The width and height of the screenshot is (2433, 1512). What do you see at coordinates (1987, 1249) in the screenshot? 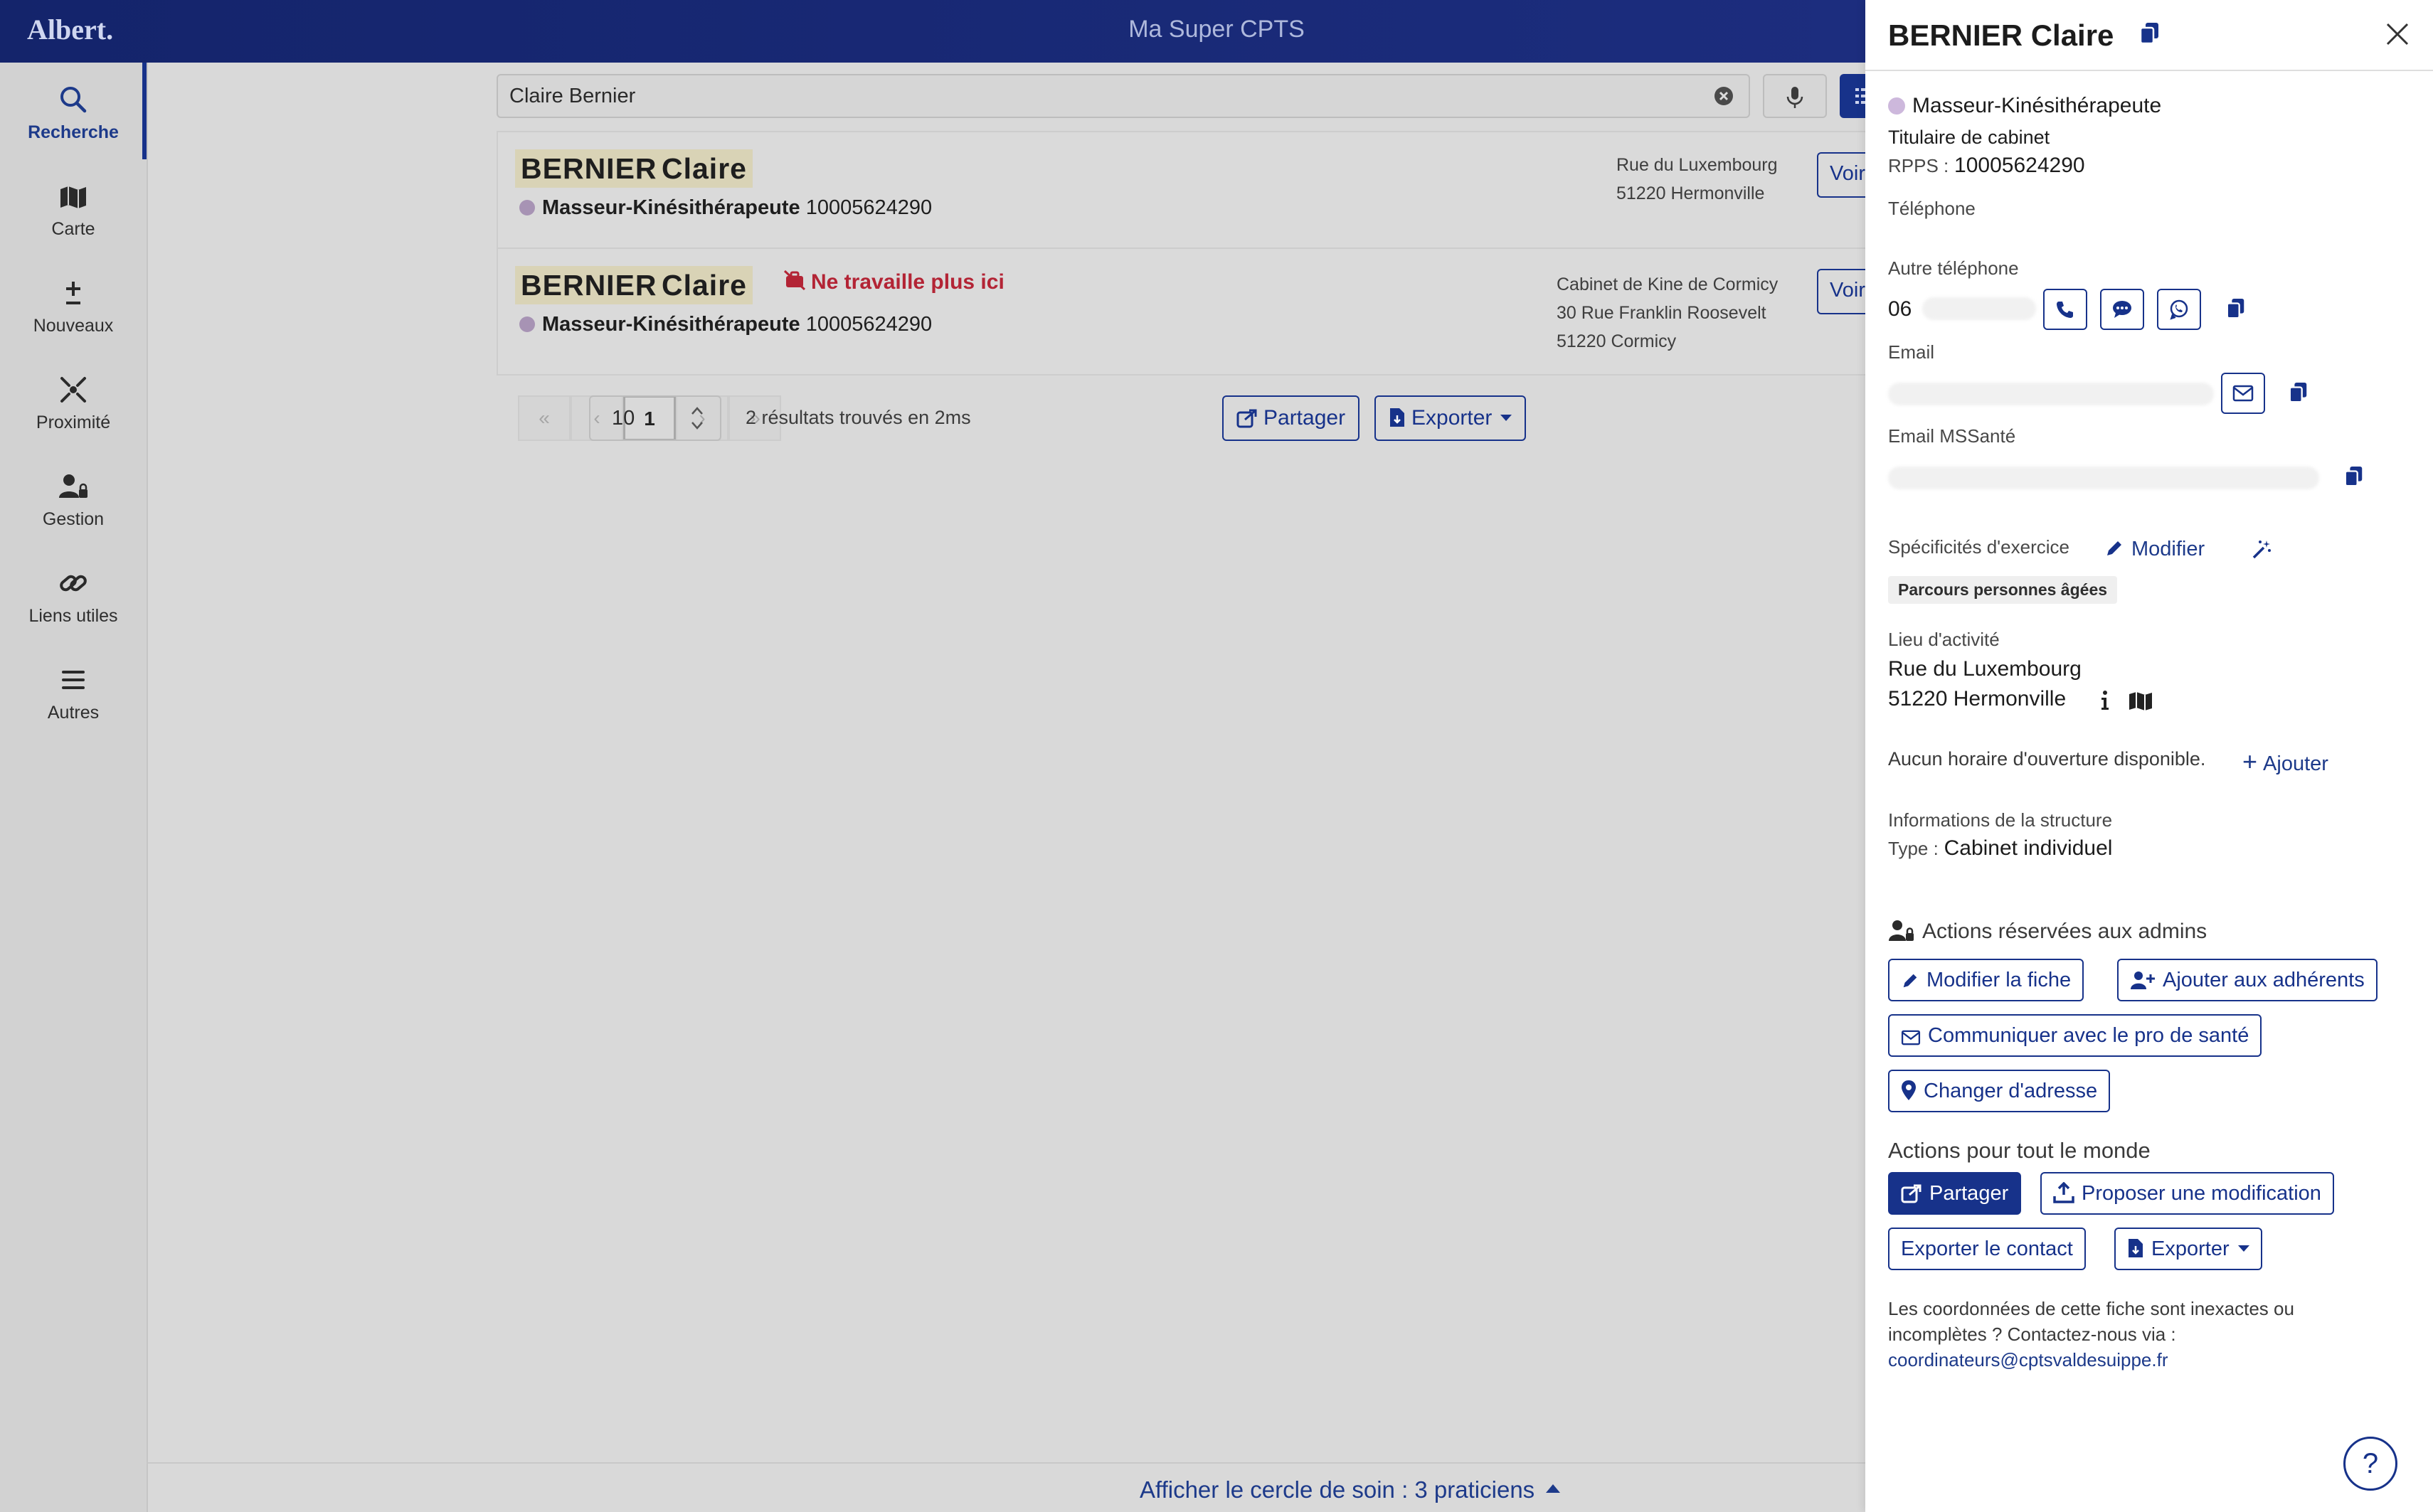
I see `export-contact-button: Exporter le contact` at bounding box center [1987, 1249].